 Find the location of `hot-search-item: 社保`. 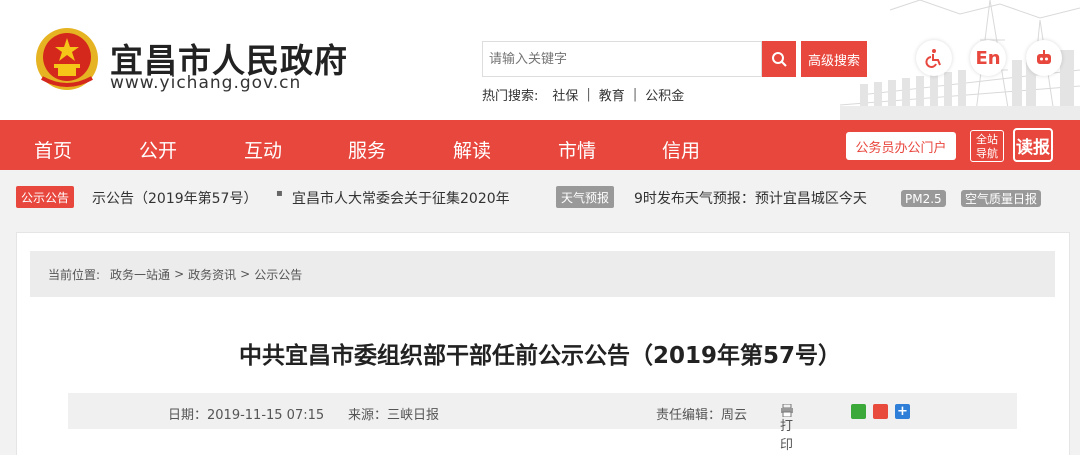

hot-search-item: 社保 is located at coordinates (565, 94).